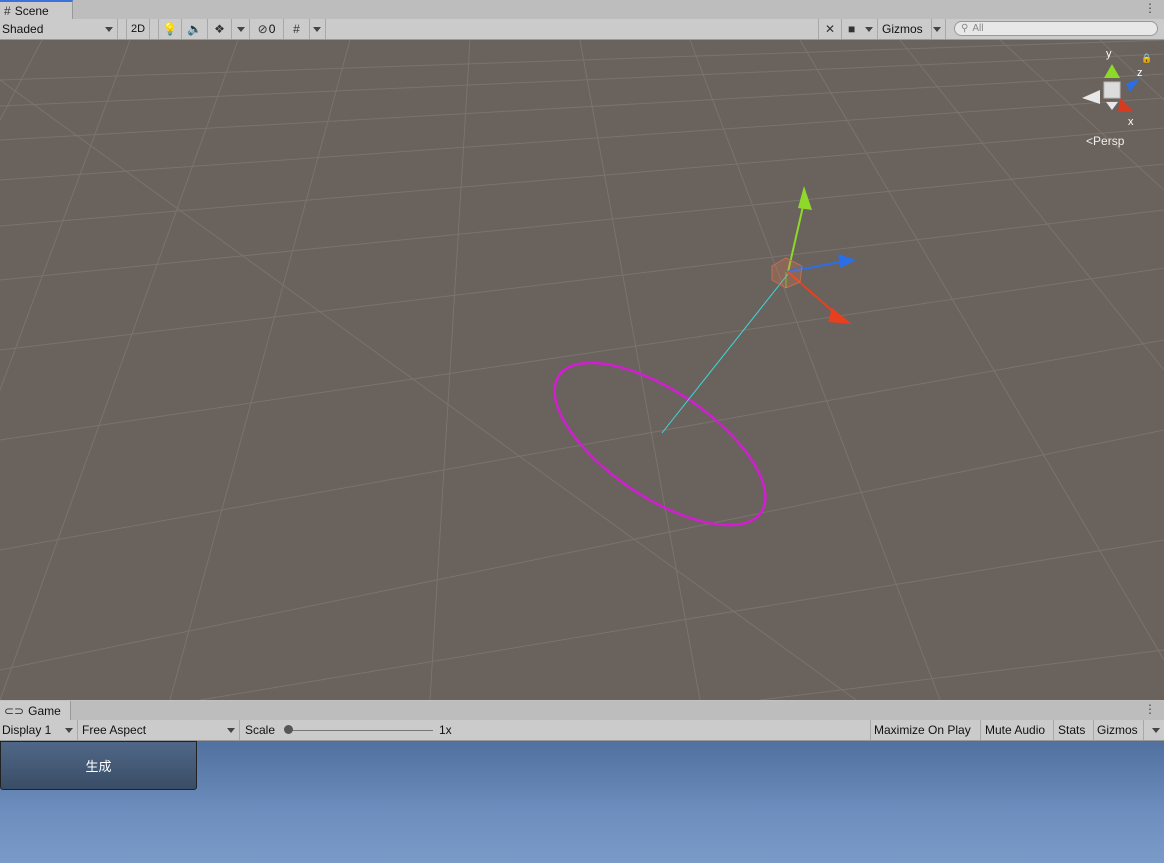 The image size is (1164, 863). I want to click on selection-circle, so click(660, 444).